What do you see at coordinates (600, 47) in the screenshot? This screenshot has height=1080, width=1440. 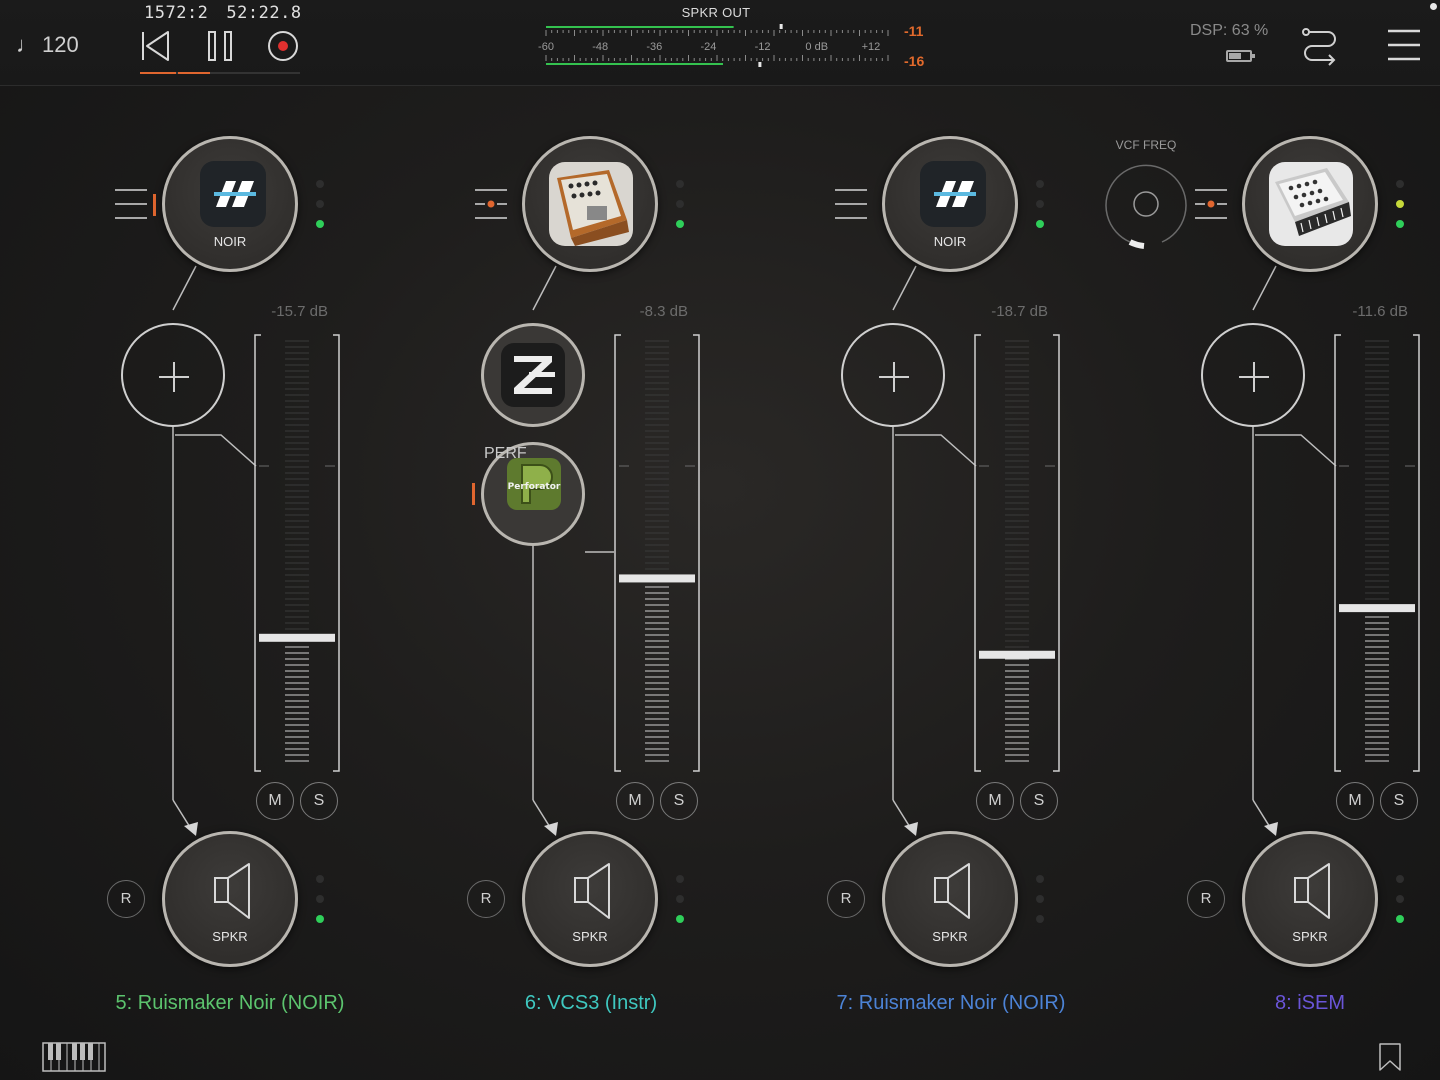 I see `meter-scale-label: -48` at bounding box center [600, 47].